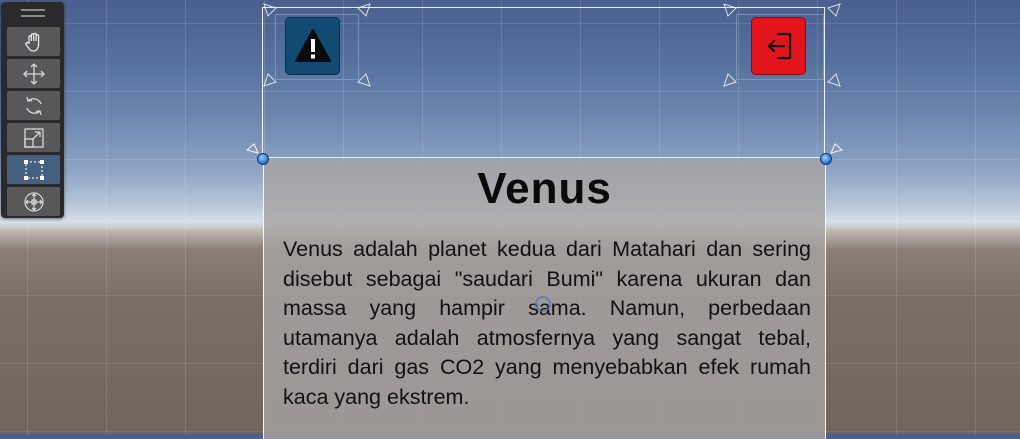 This screenshot has width=1020, height=439. I want to click on exit-button, so click(778, 46).